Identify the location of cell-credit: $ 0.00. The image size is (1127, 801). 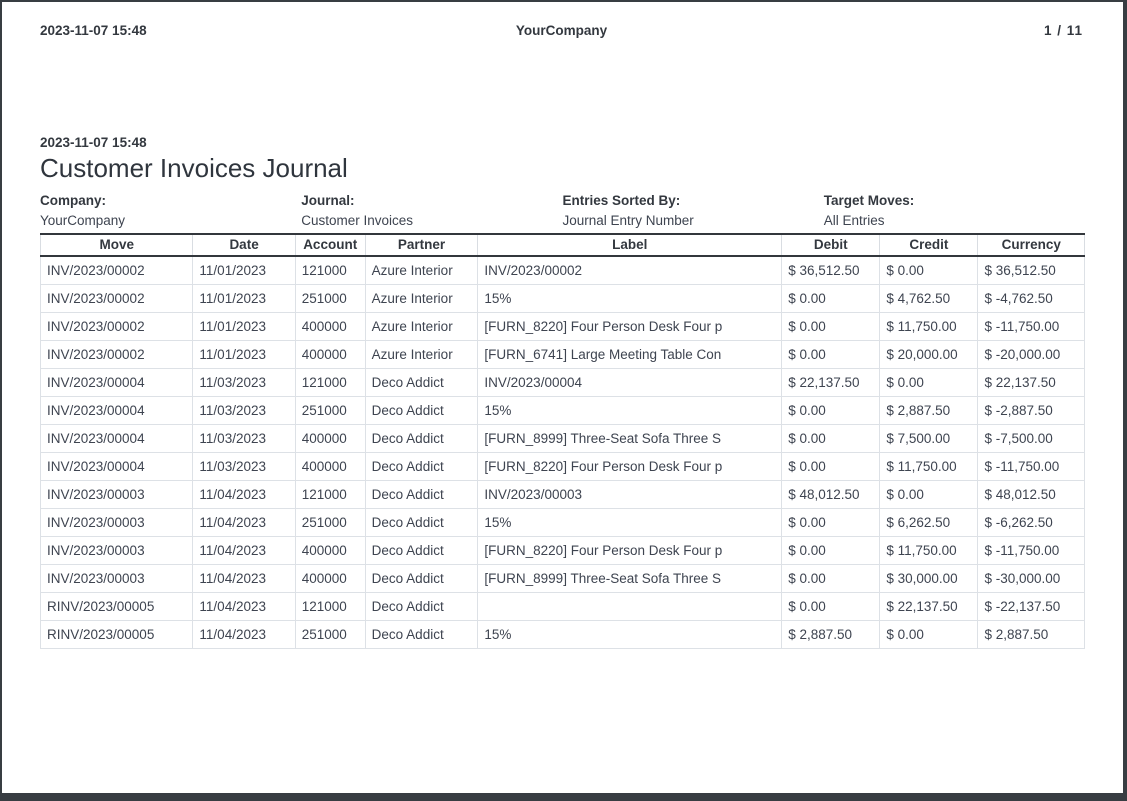
(929, 494).